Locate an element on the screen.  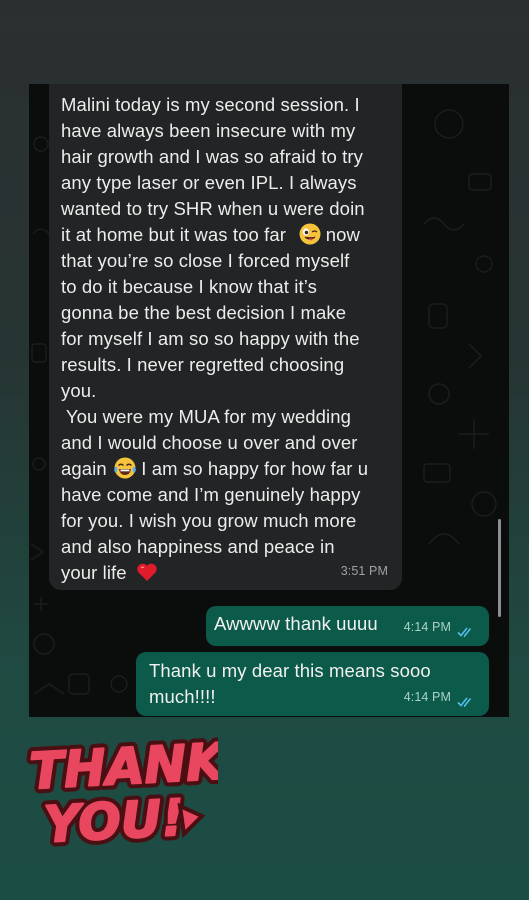
message-line-with-emoji: again I am so happy for how far u is located at coordinates (225, 469).